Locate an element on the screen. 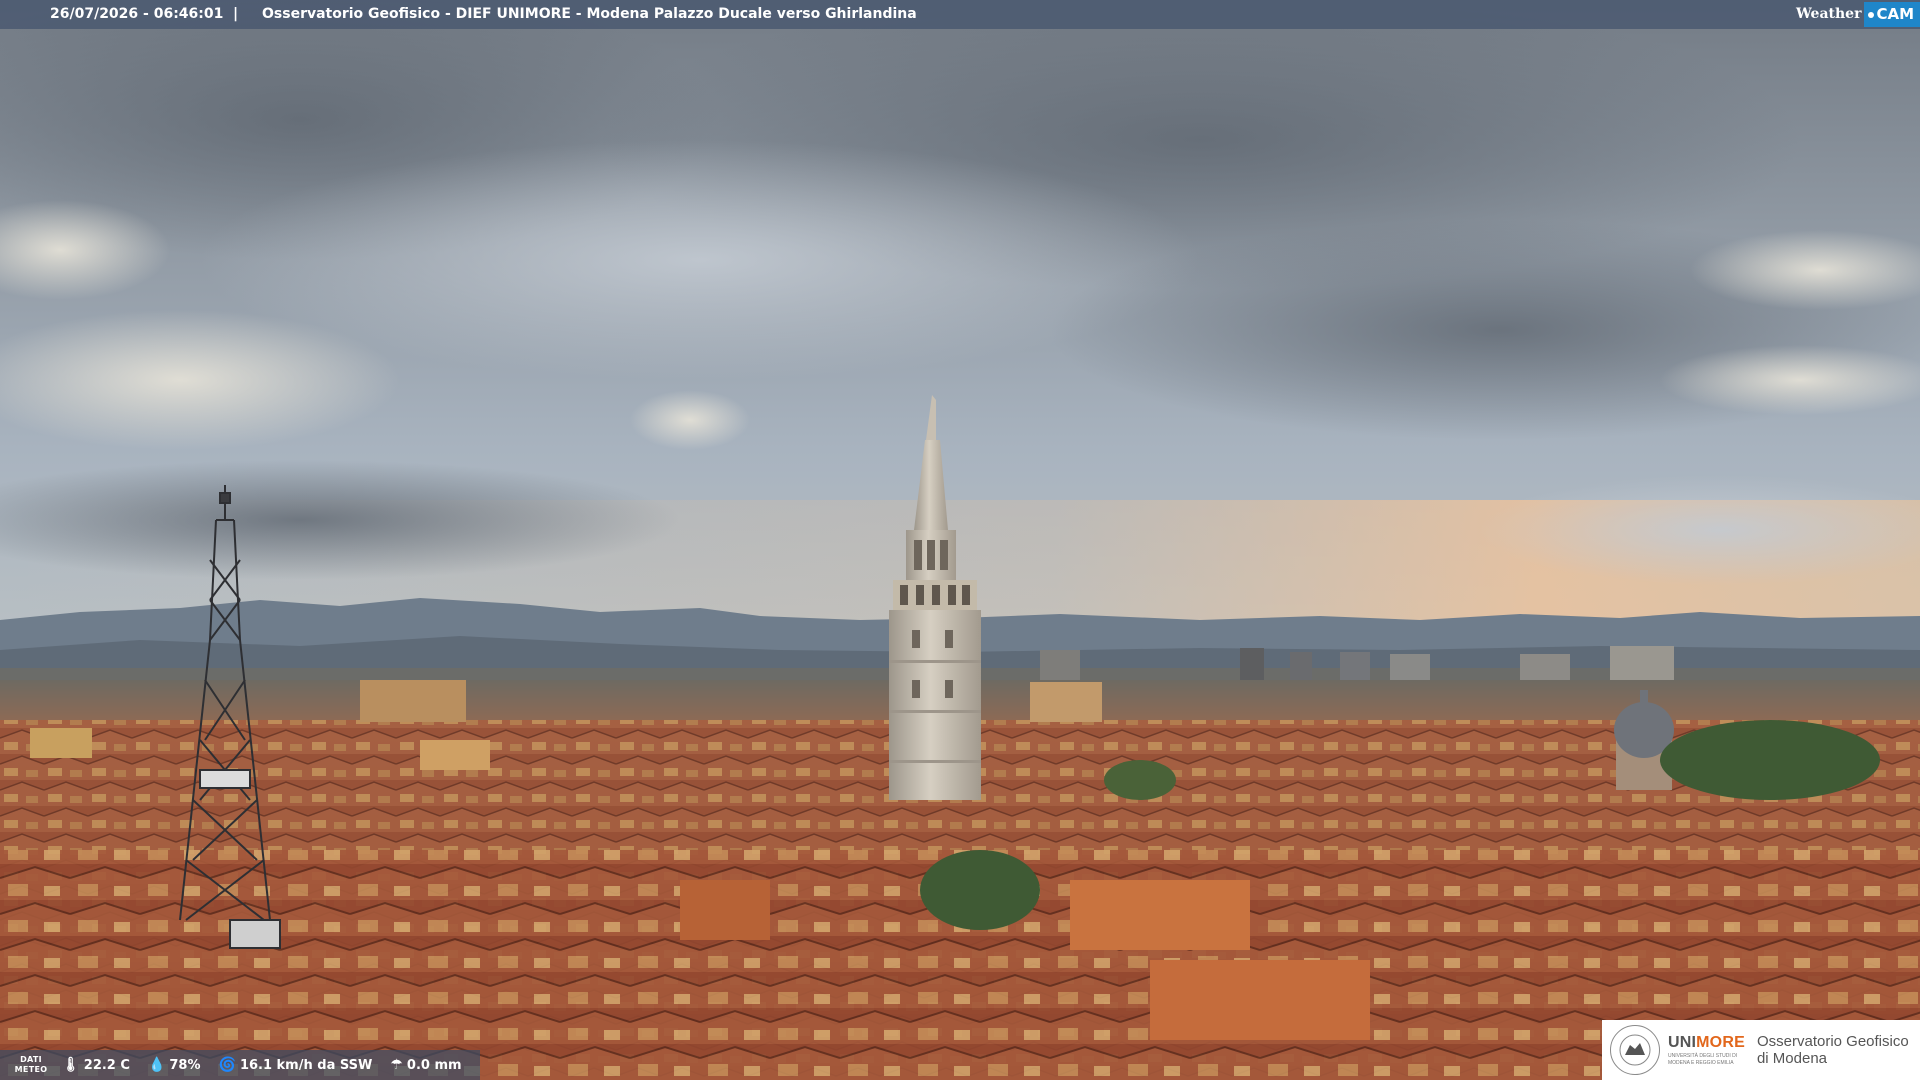 The image size is (1920, 1080). weather-label-line2: METEO is located at coordinates (31, 1069).